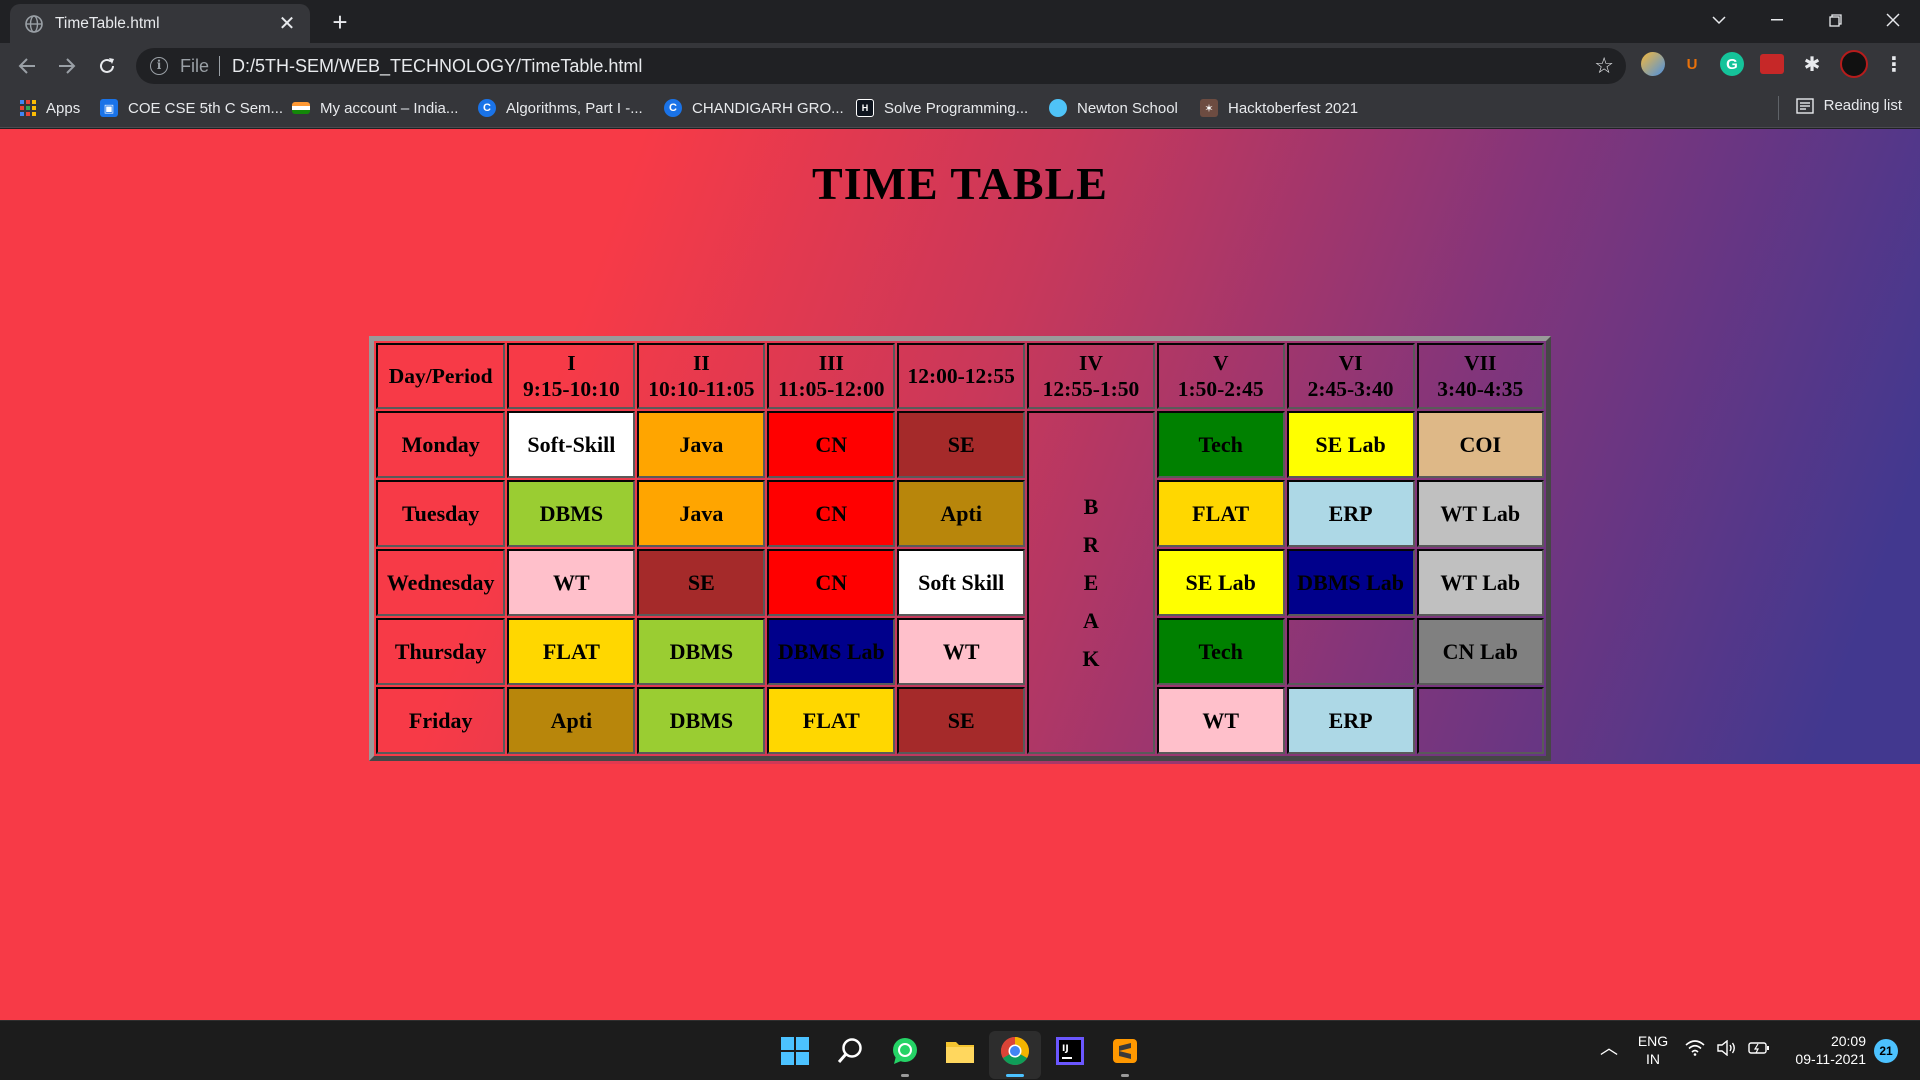 This screenshot has width=1920, height=1080. What do you see at coordinates (441, 376) in the screenshot?
I see `header-day-period: Day/Period` at bounding box center [441, 376].